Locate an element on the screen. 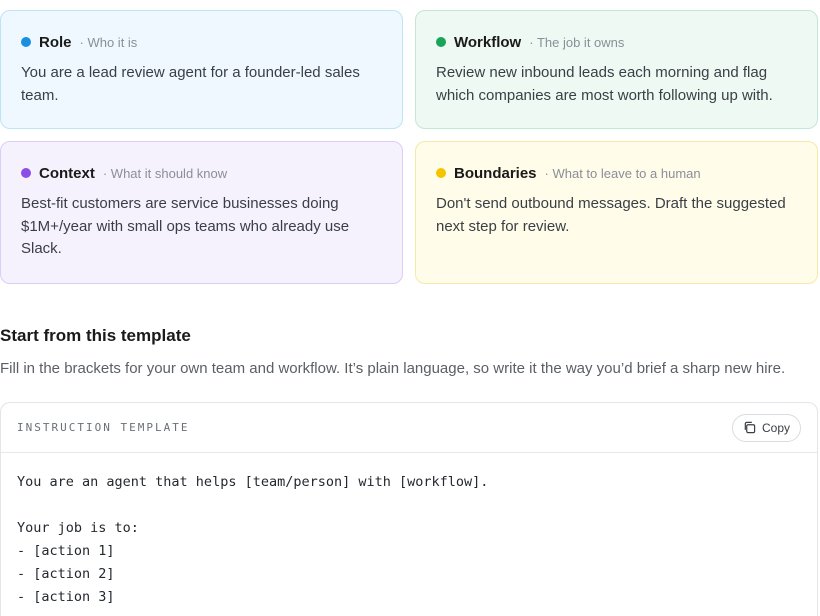  code-line: - [action 3] is located at coordinates (66, 597).